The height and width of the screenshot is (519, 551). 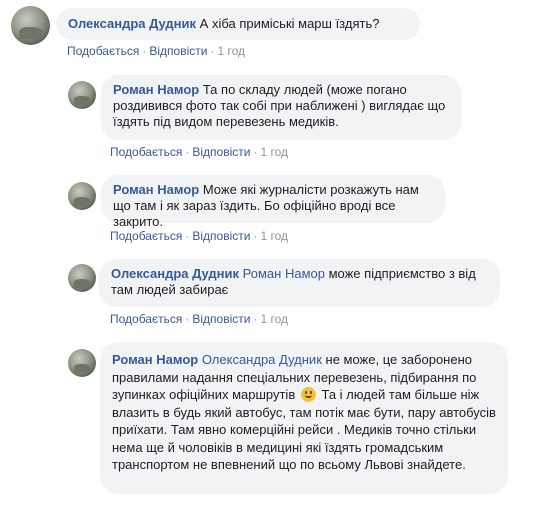 What do you see at coordinates (262, 359) in the screenshot?
I see `mention-link: Олександра Дудник` at bounding box center [262, 359].